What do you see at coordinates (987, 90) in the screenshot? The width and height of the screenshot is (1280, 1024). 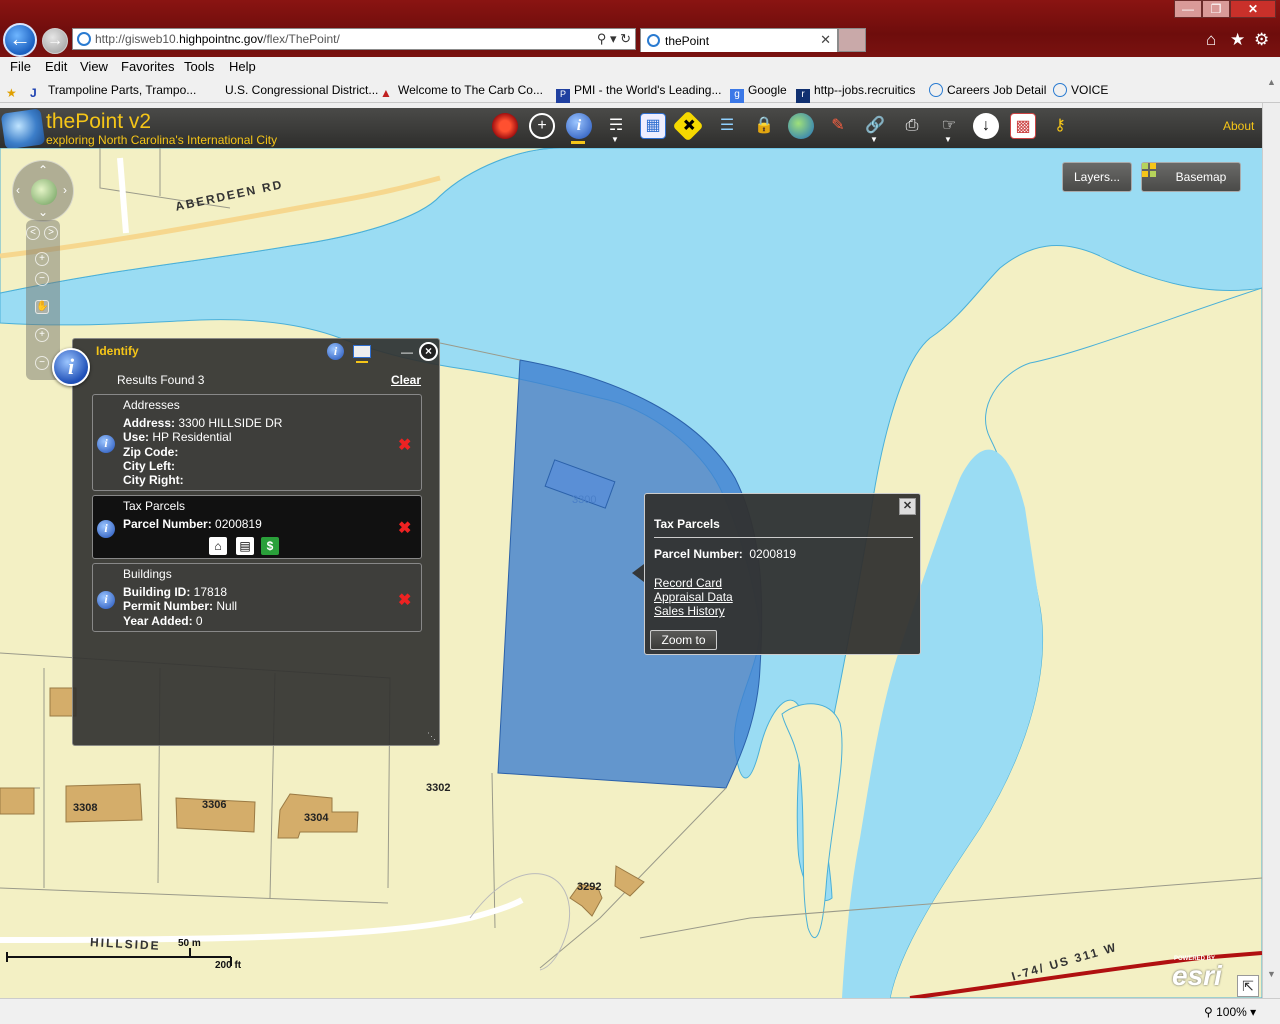 I see `favorite-link: Careers Job Detail` at bounding box center [987, 90].